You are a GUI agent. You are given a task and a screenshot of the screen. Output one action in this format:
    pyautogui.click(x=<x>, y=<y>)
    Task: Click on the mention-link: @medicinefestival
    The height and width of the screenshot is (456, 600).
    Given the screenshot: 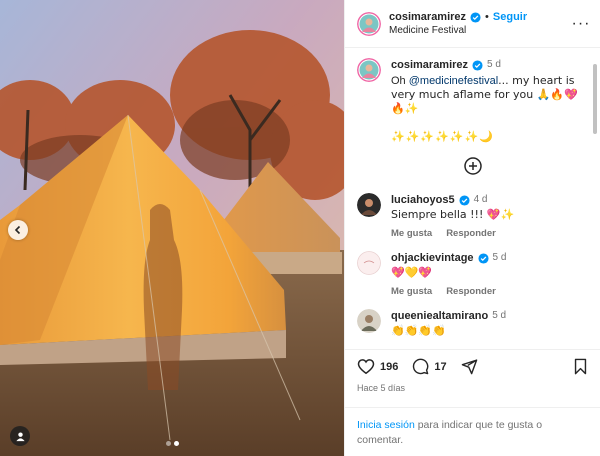 What is the action you would take?
    pyautogui.click(x=453, y=81)
    